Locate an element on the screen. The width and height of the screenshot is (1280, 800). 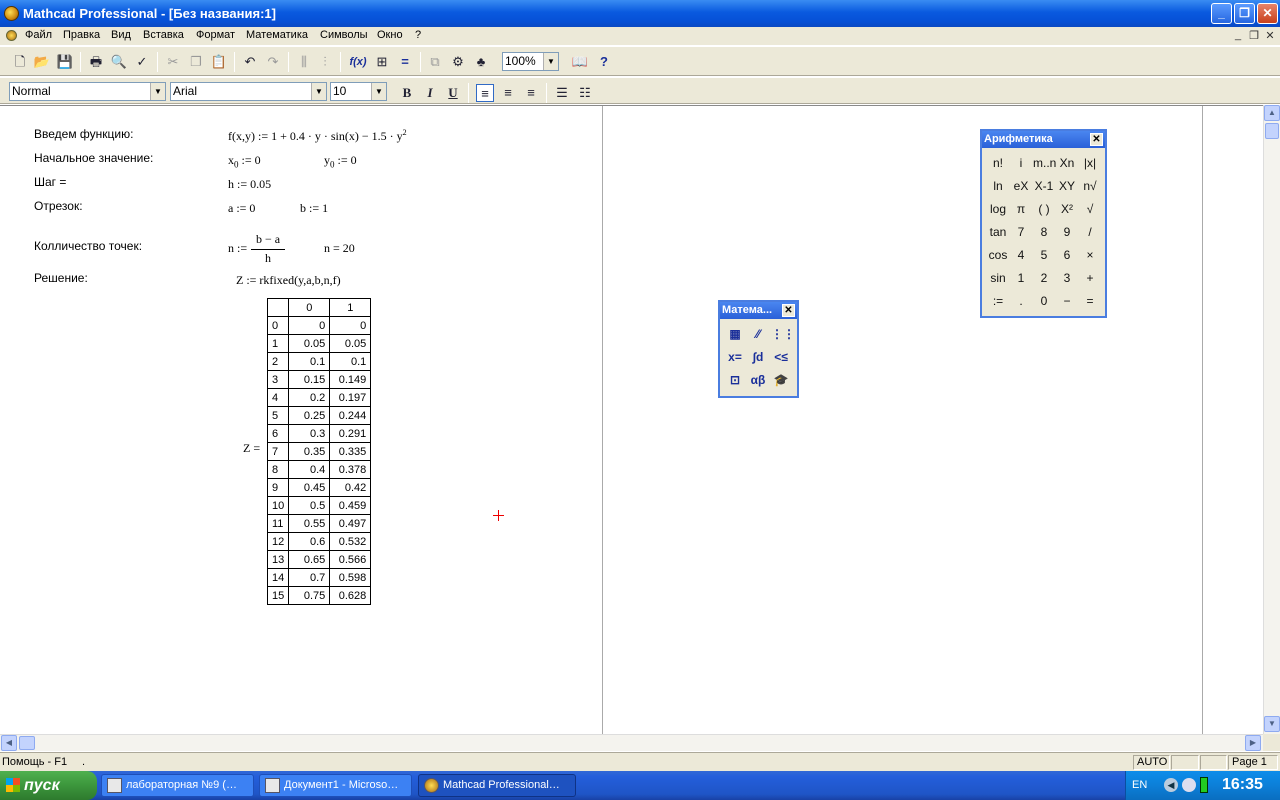
menu-math: Математика is located at coordinates (277, 35).